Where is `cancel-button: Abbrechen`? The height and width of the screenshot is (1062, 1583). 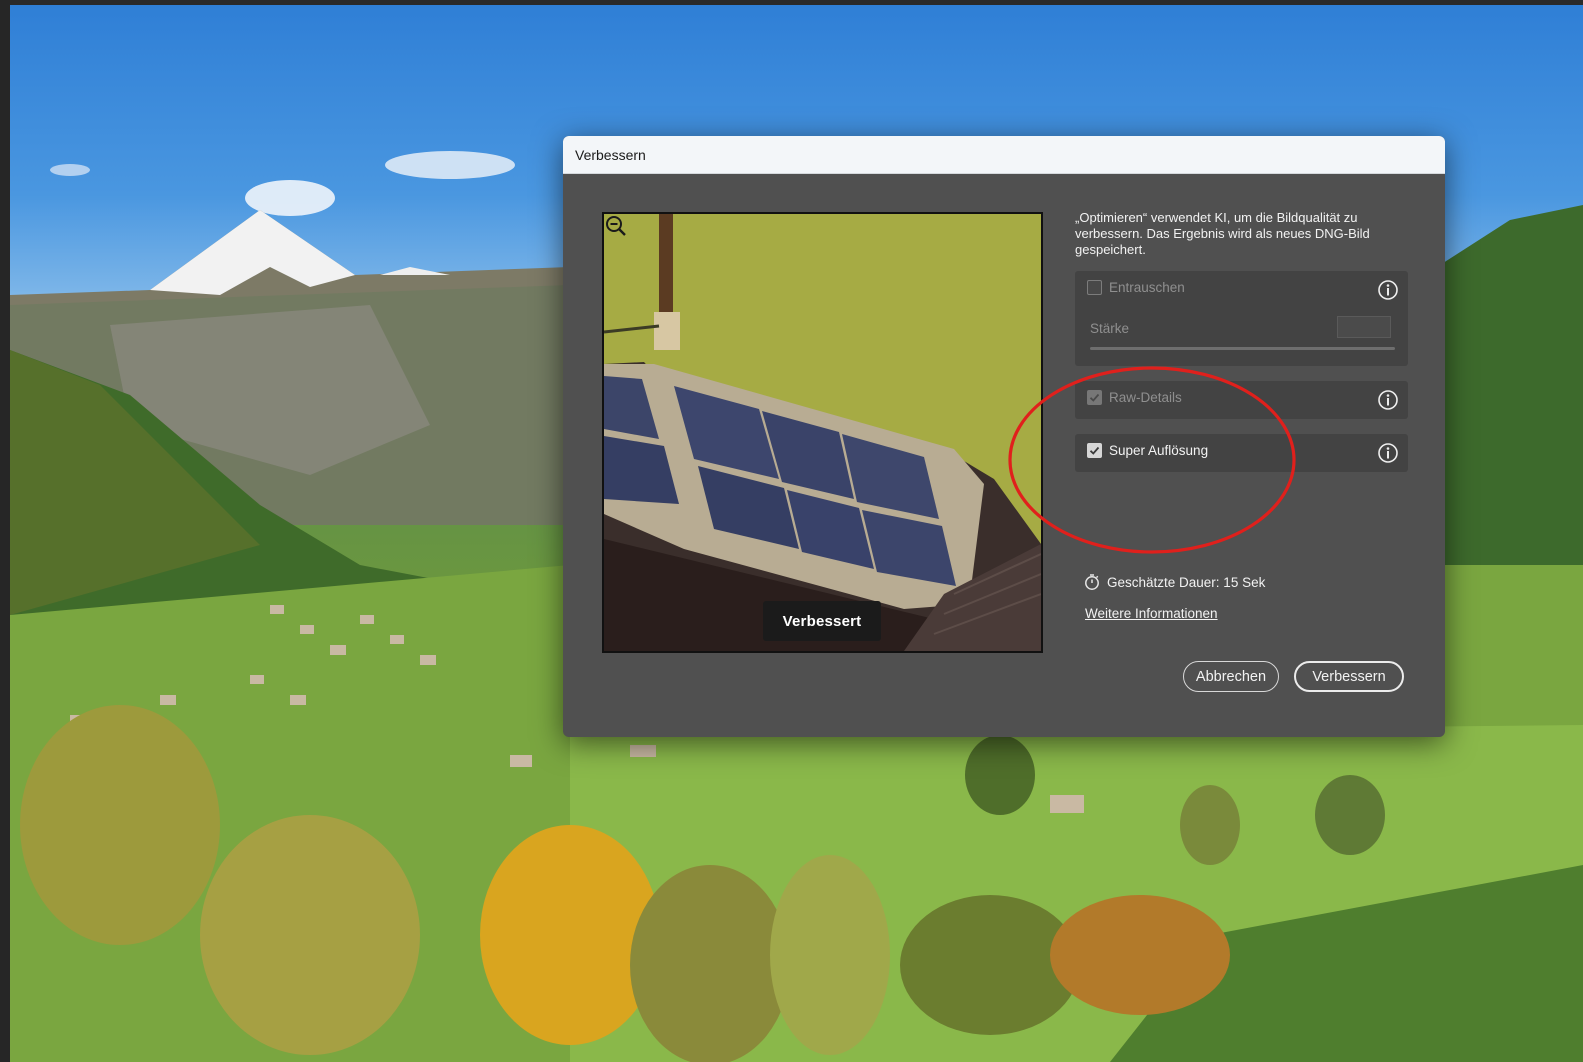
cancel-button: Abbrechen is located at coordinates (1231, 676).